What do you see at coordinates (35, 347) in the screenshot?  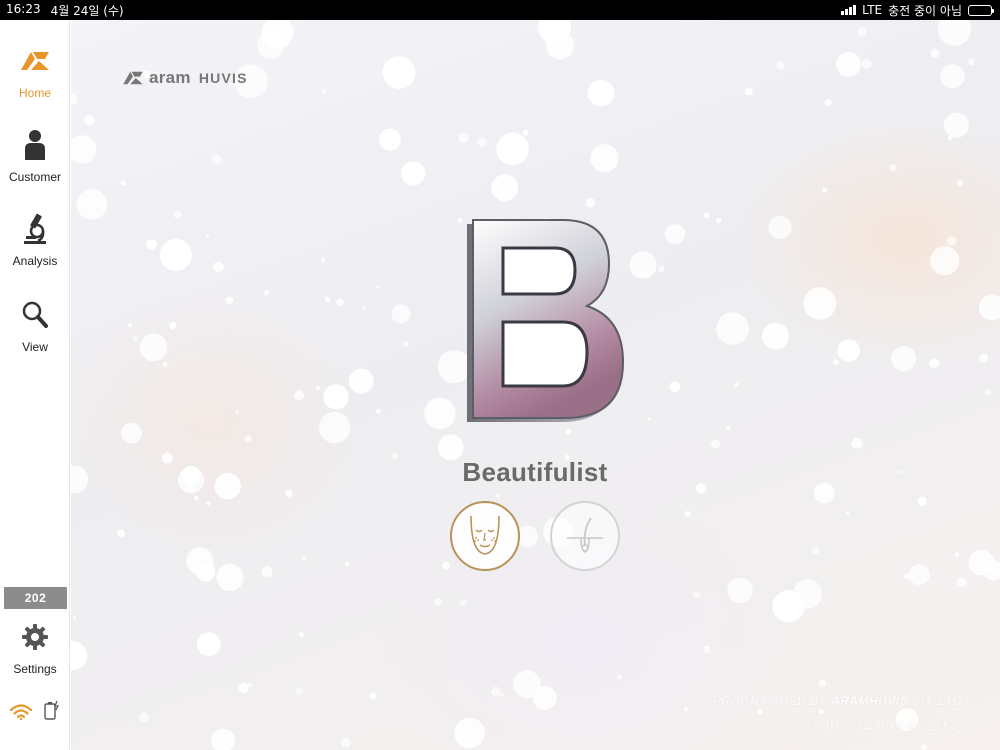 I see `sidebar-item-label: View` at bounding box center [35, 347].